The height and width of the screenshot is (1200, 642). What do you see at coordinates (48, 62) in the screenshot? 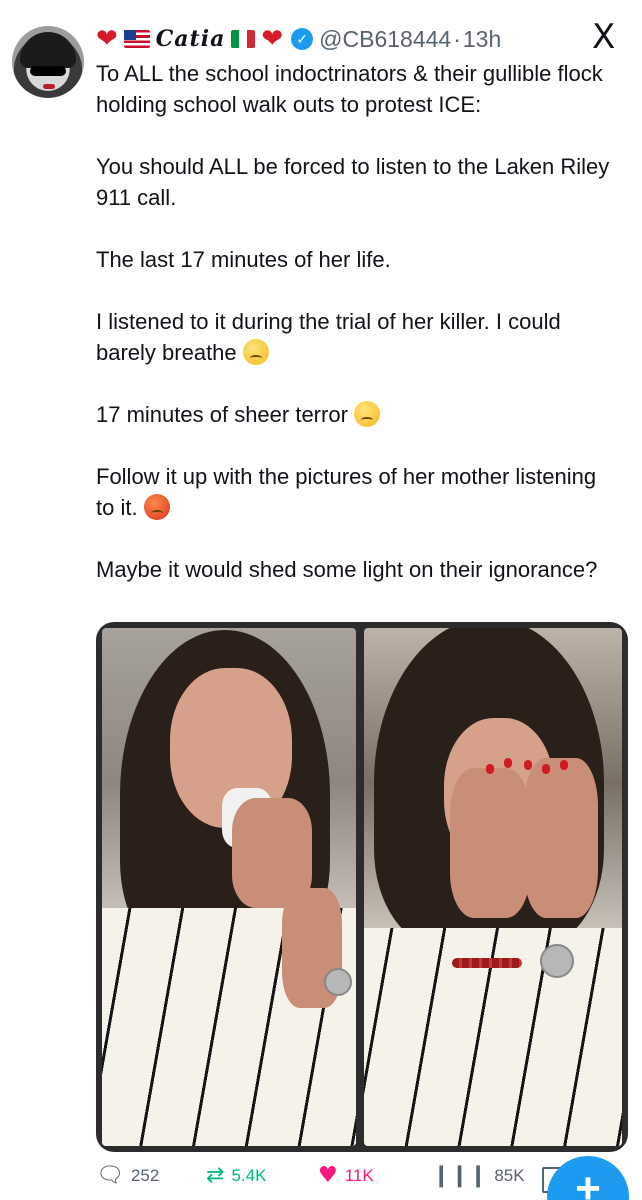
I see `avatar` at bounding box center [48, 62].